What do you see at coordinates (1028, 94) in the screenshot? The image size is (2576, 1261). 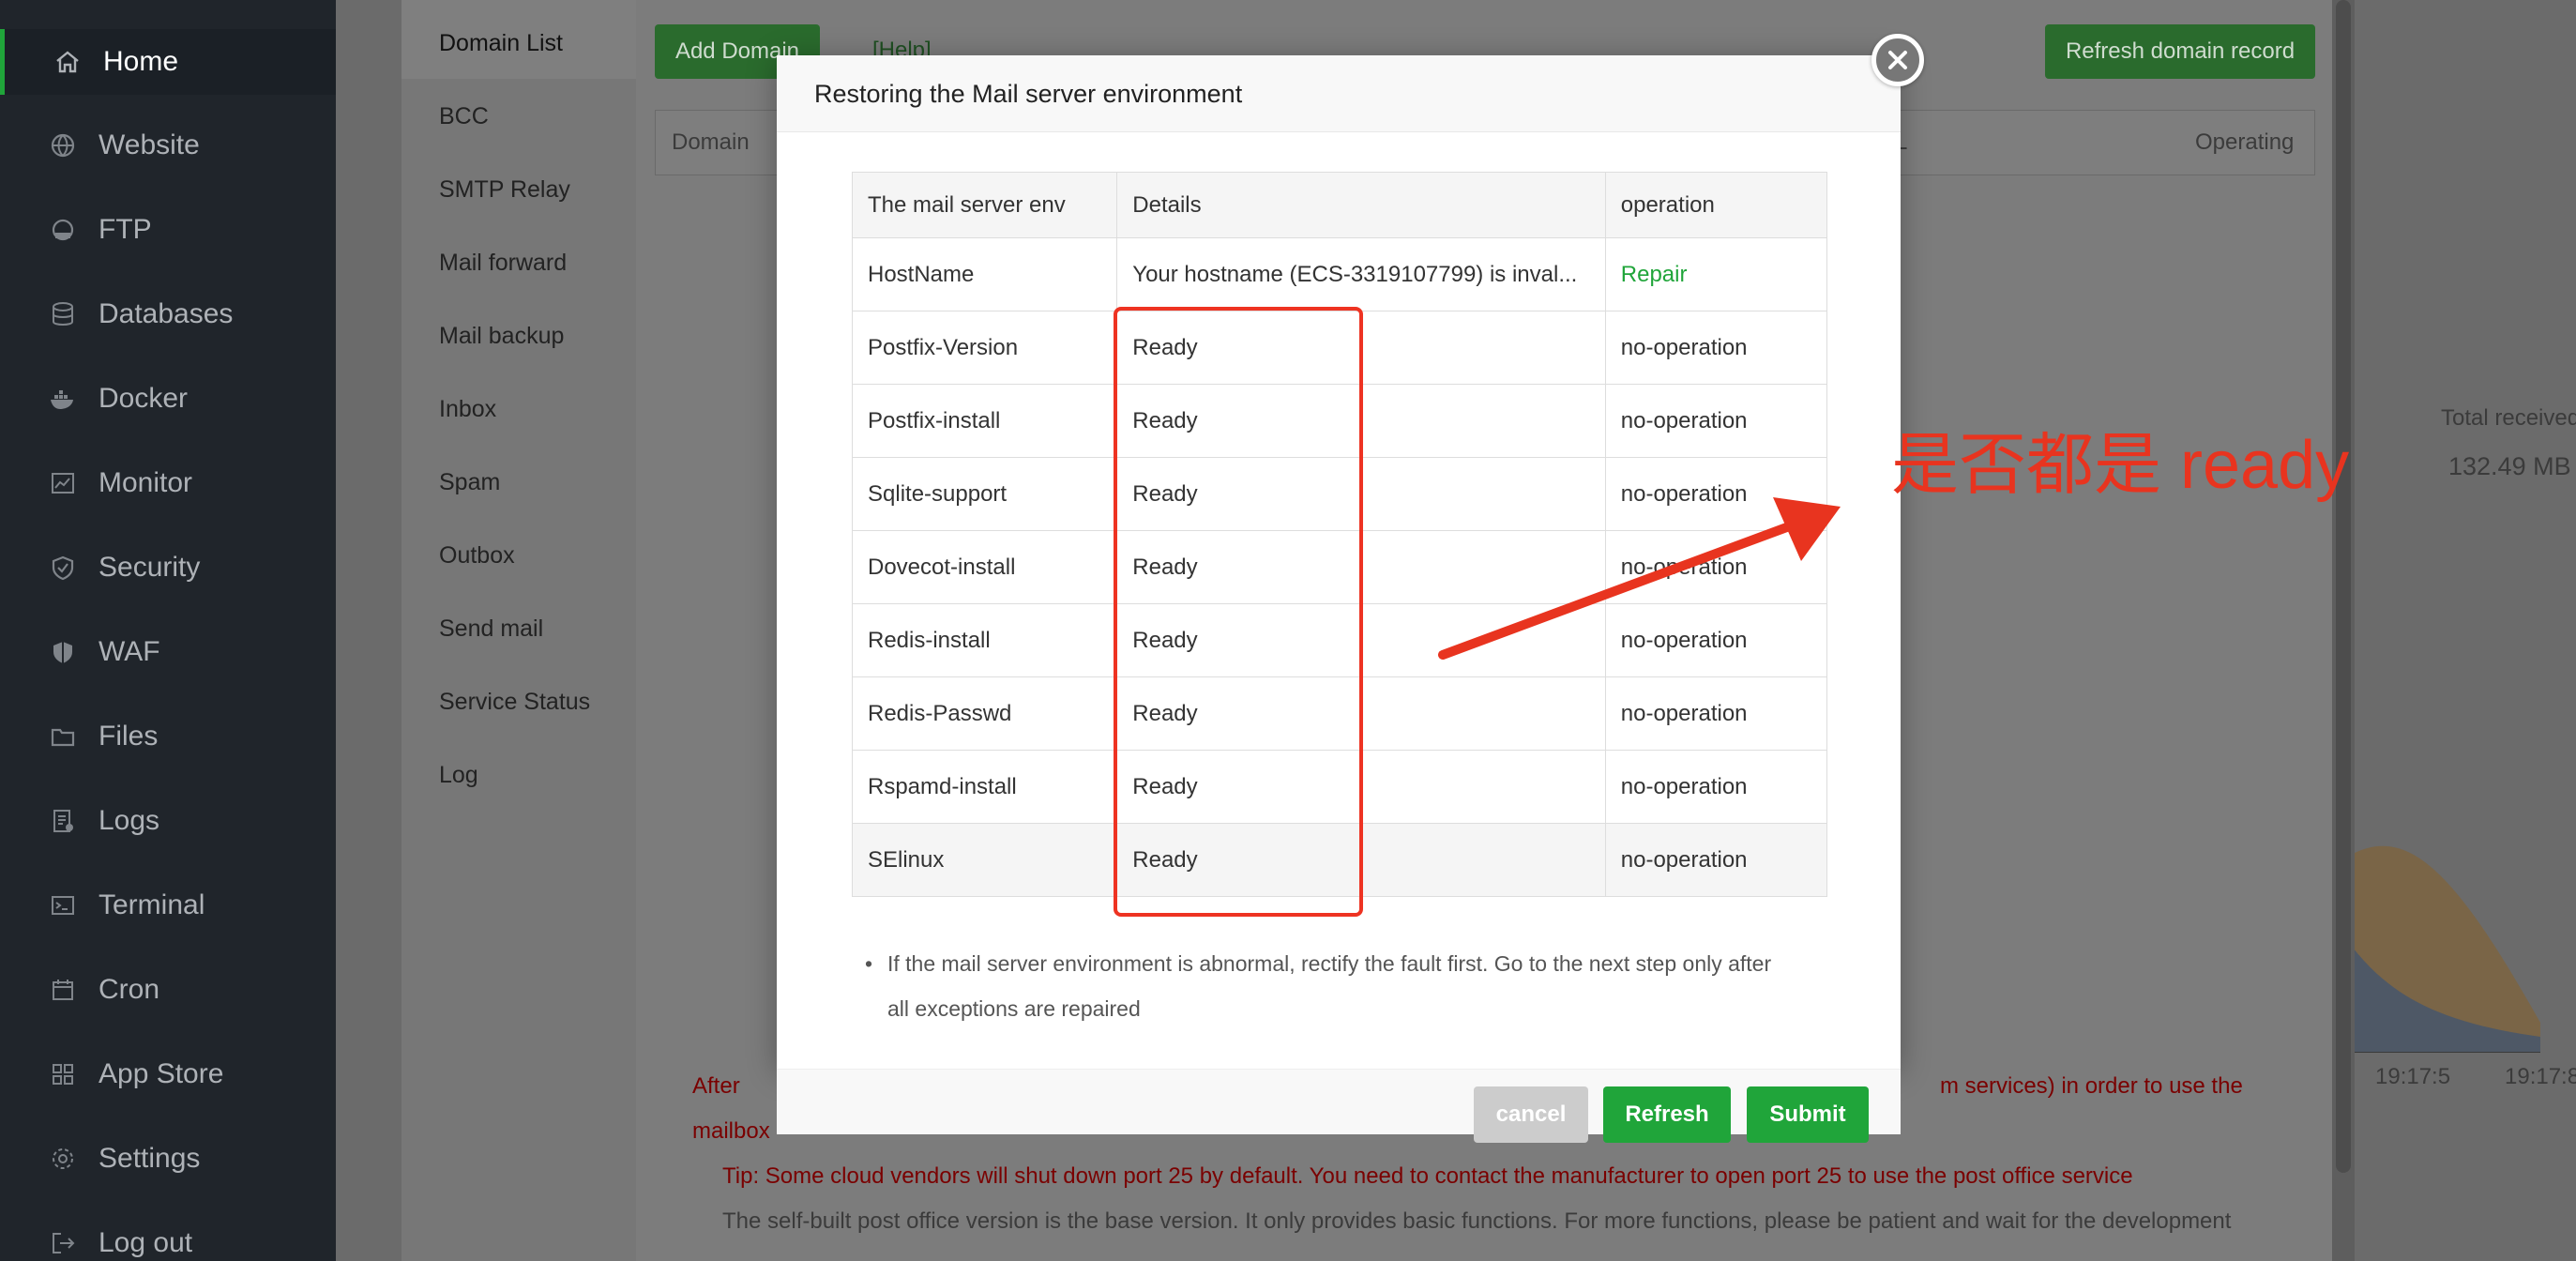 I see `dialog-title: Restoring the Mail server environment` at bounding box center [1028, 94].